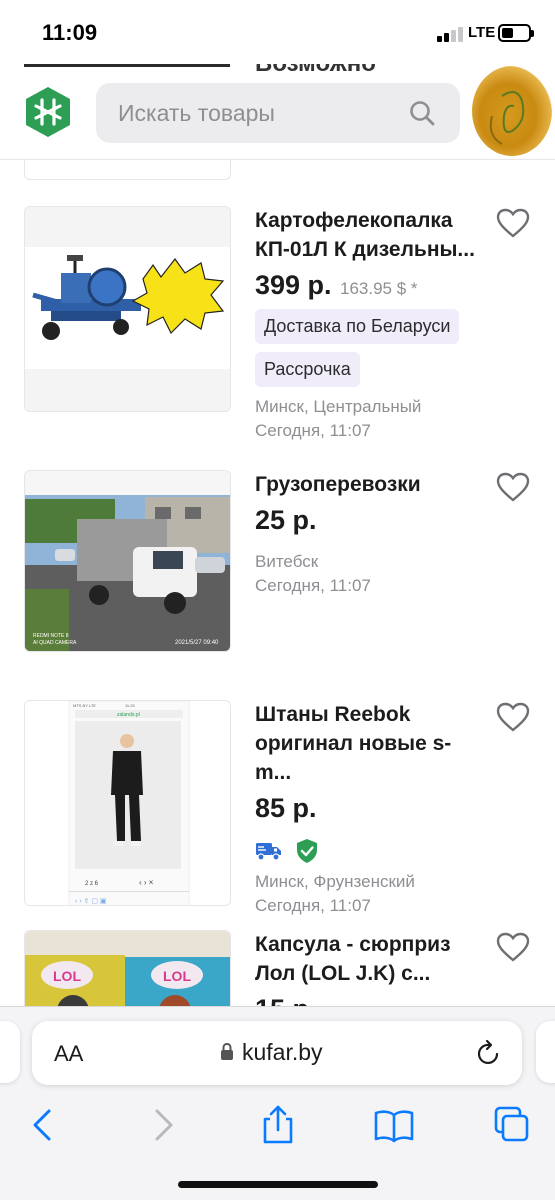  Describe the element at coordinates (379, 288) in the screenshot. I see `listing-price-usd: 163.95 $ *` at that location.